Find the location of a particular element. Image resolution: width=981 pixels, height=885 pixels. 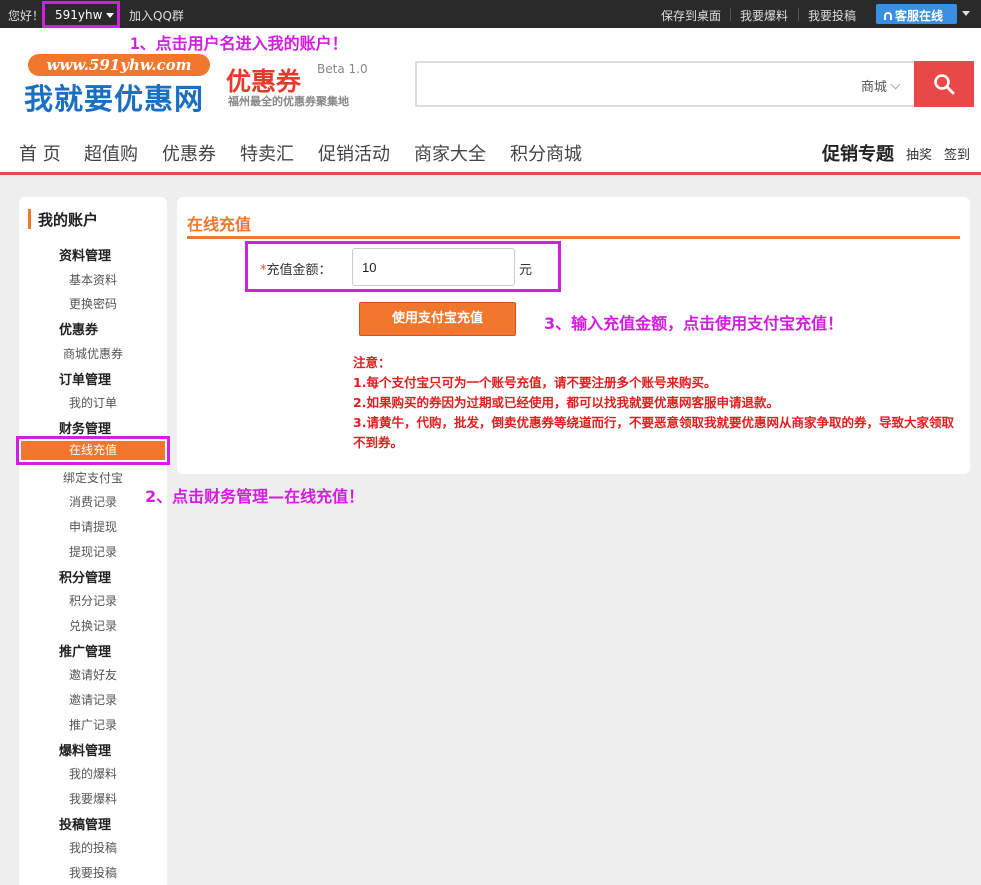

nav-checkin: 签到 is located at coordinates (957, 153).